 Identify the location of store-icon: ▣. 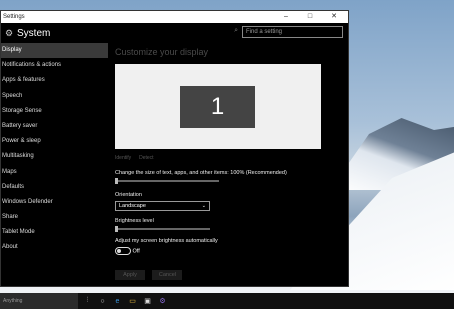
(147, 301).